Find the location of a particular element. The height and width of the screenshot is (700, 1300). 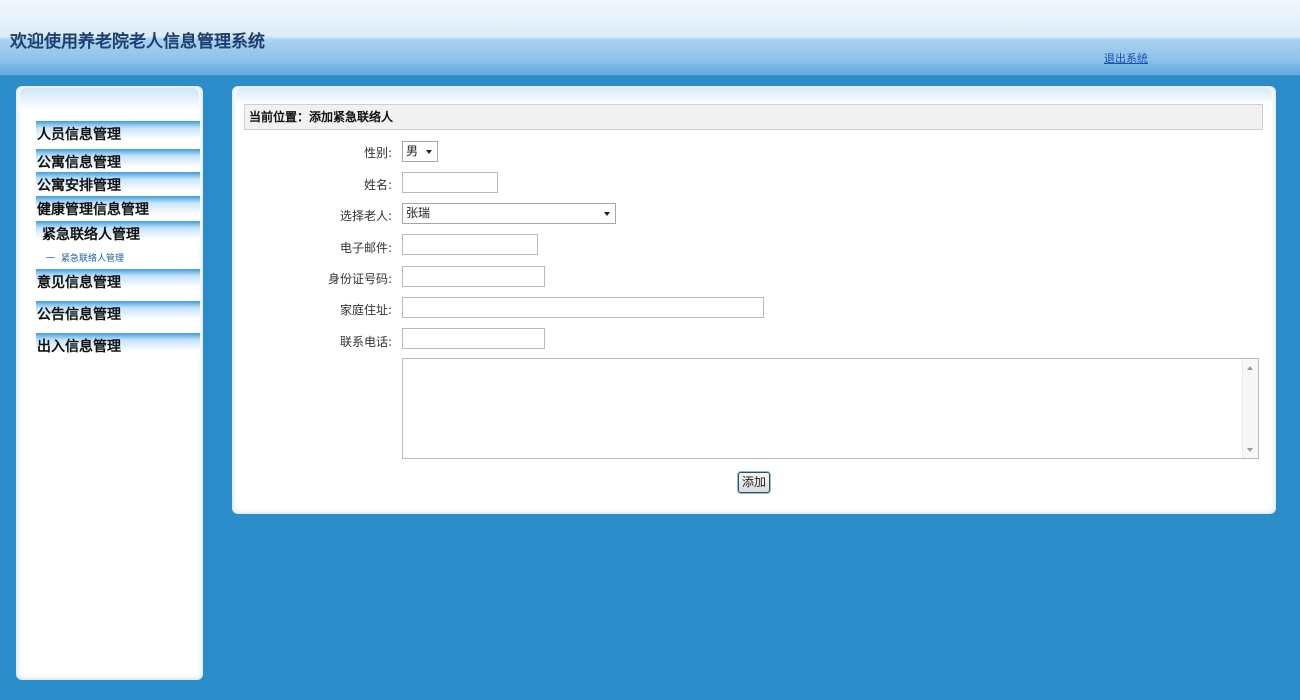

gender-select-value: 男 is located at coordinates (412, 151).